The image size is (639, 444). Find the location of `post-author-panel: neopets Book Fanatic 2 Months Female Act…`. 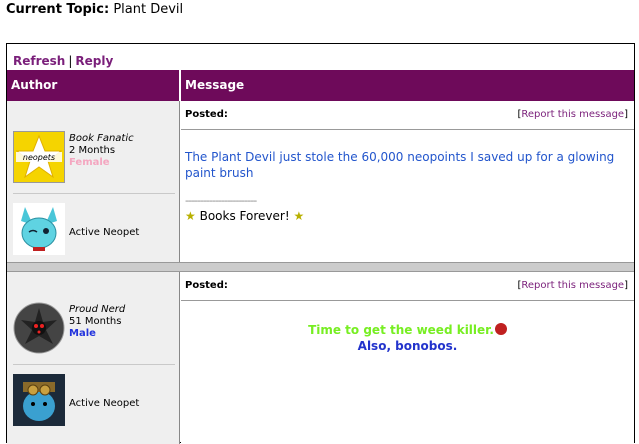

post-author-panel: neopets Book Fanatic 2 Months Female Act… is located at coordinates (93, 181).